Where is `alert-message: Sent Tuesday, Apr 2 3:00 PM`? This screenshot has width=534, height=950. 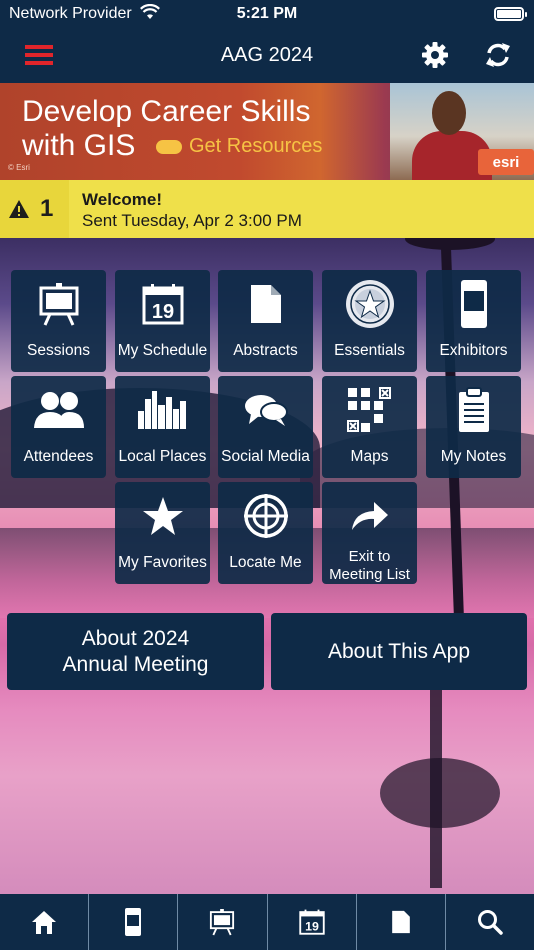
alert-message: Sent Tuesday, Apr 2 3:00 PM is located at coordinates (192, 220).